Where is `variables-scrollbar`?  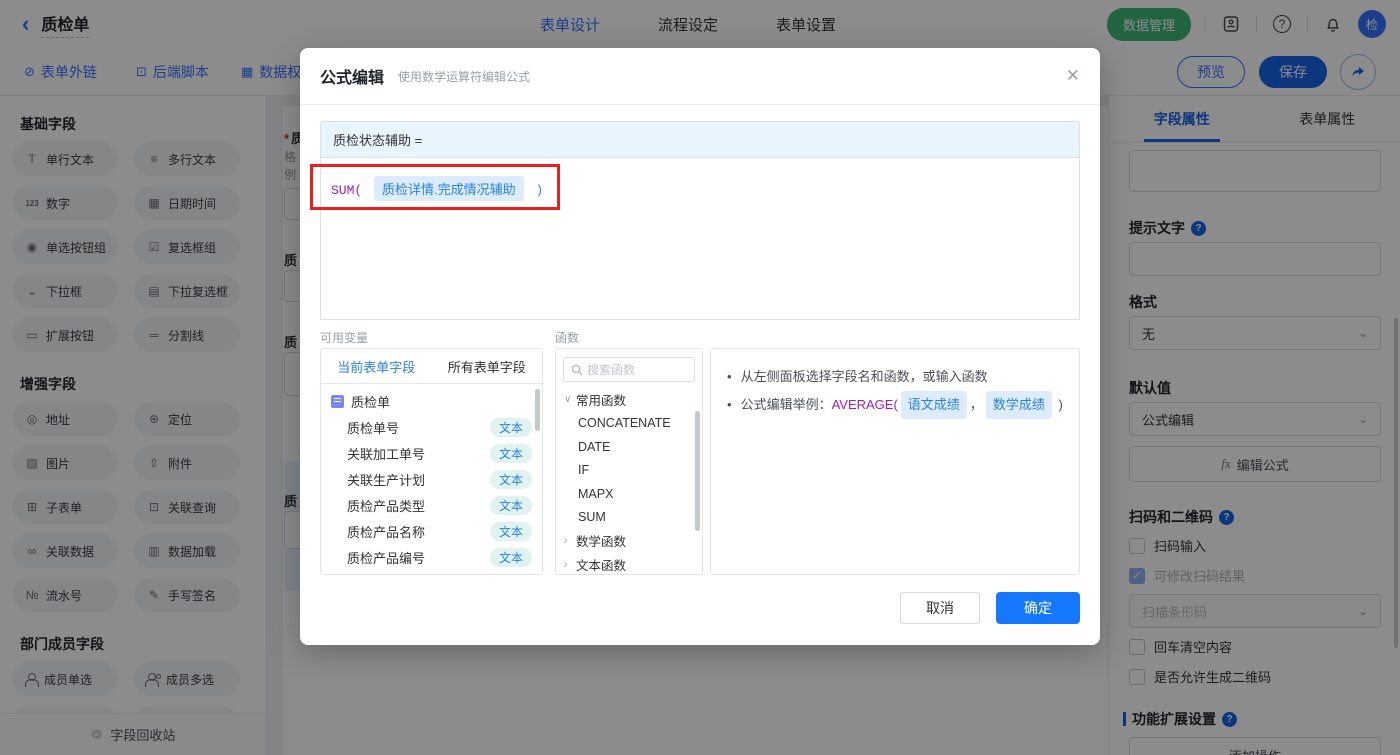 variables-scrollbar is located at coordinates (537, 410).